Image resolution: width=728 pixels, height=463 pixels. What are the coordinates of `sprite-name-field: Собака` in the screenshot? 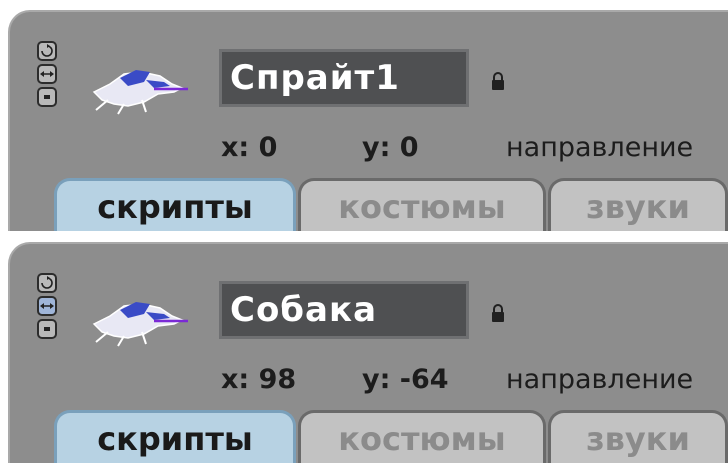 It's located at (344, 310).